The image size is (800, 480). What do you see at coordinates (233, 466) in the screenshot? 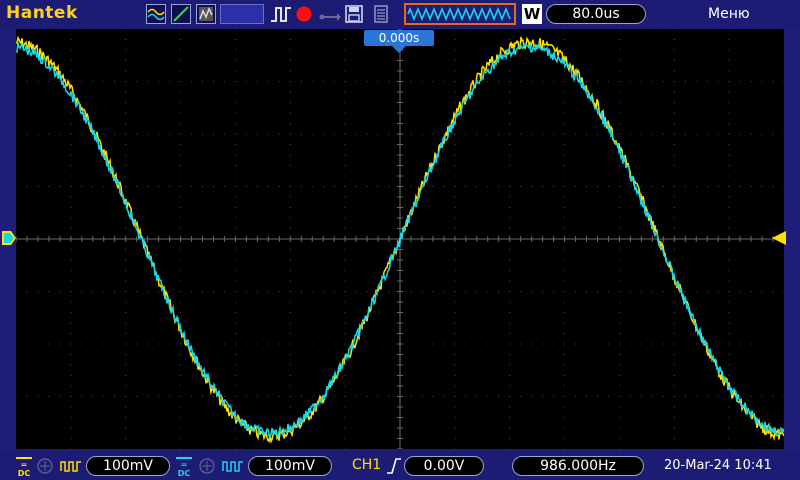
I see `ch2-probe-icon` at bounding box center [233, 466].